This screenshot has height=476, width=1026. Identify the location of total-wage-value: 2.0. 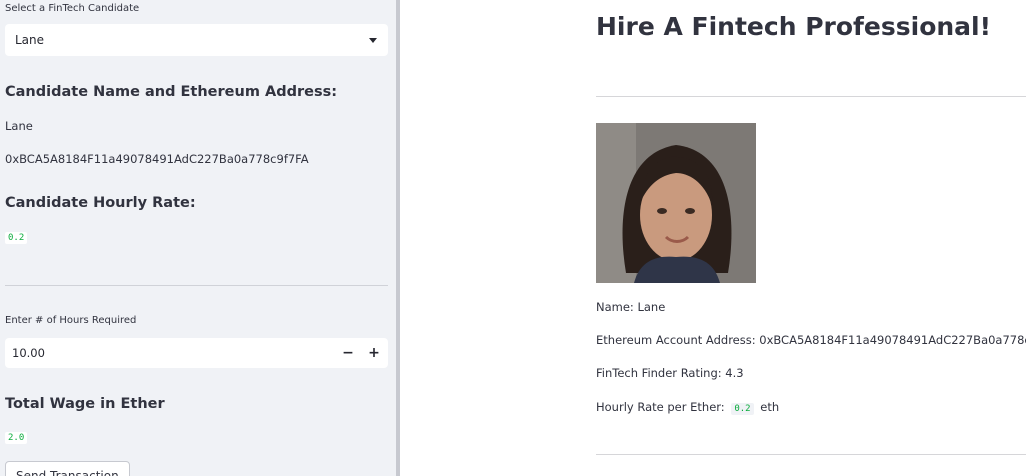
(16, 438).